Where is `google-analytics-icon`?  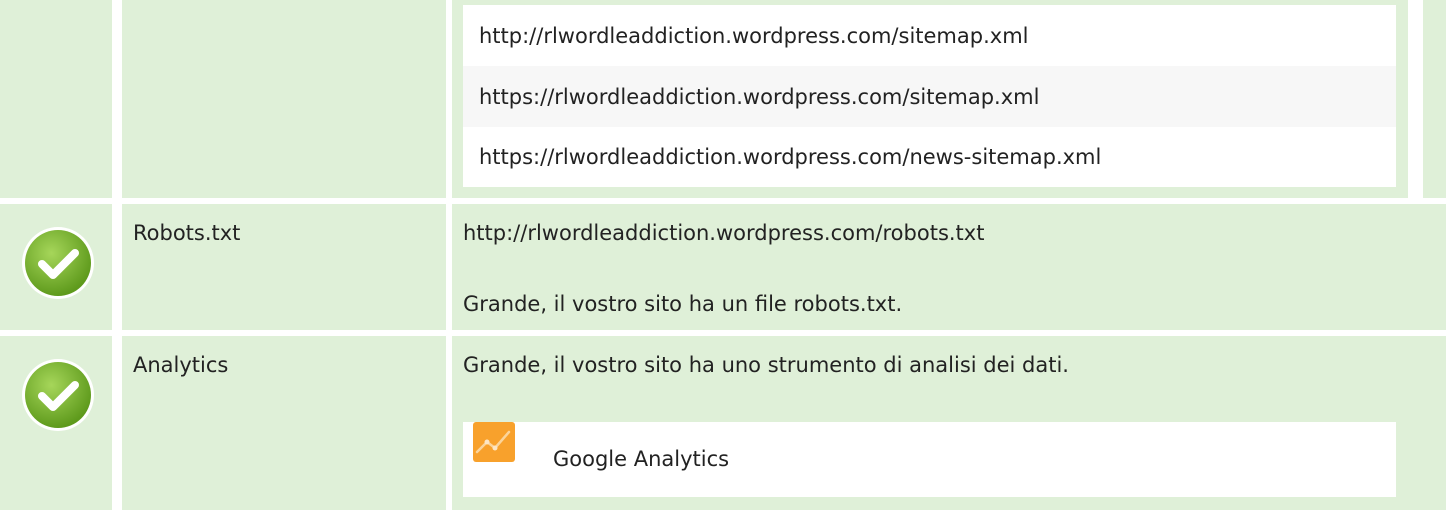 google-analytics-icon is located at coordinates (494, 442).